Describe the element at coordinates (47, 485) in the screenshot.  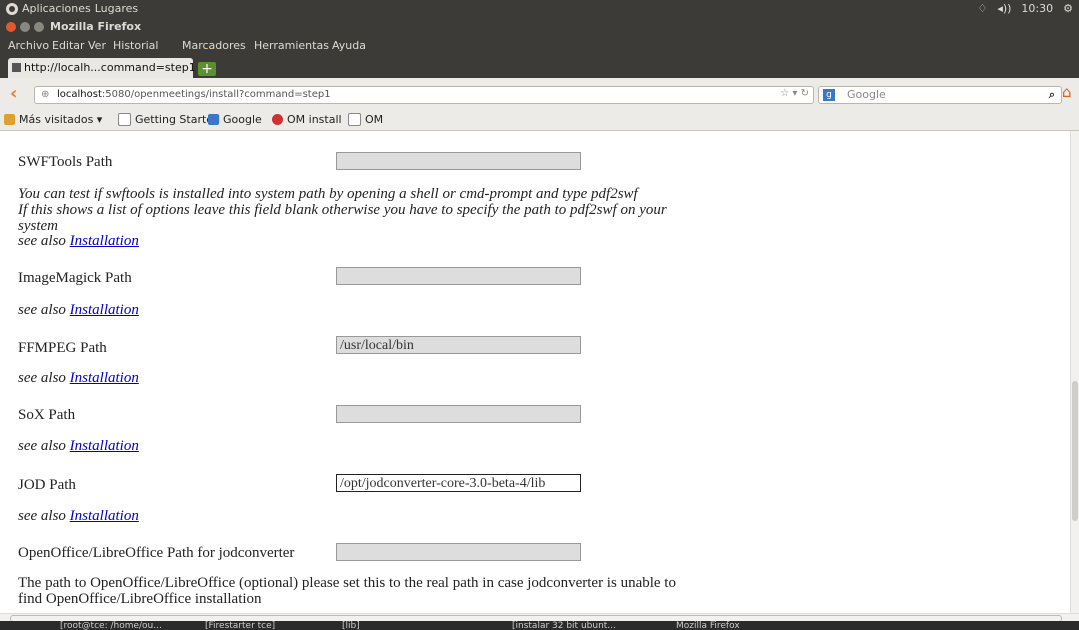
I see `jod-label: JOD Path` at that location.